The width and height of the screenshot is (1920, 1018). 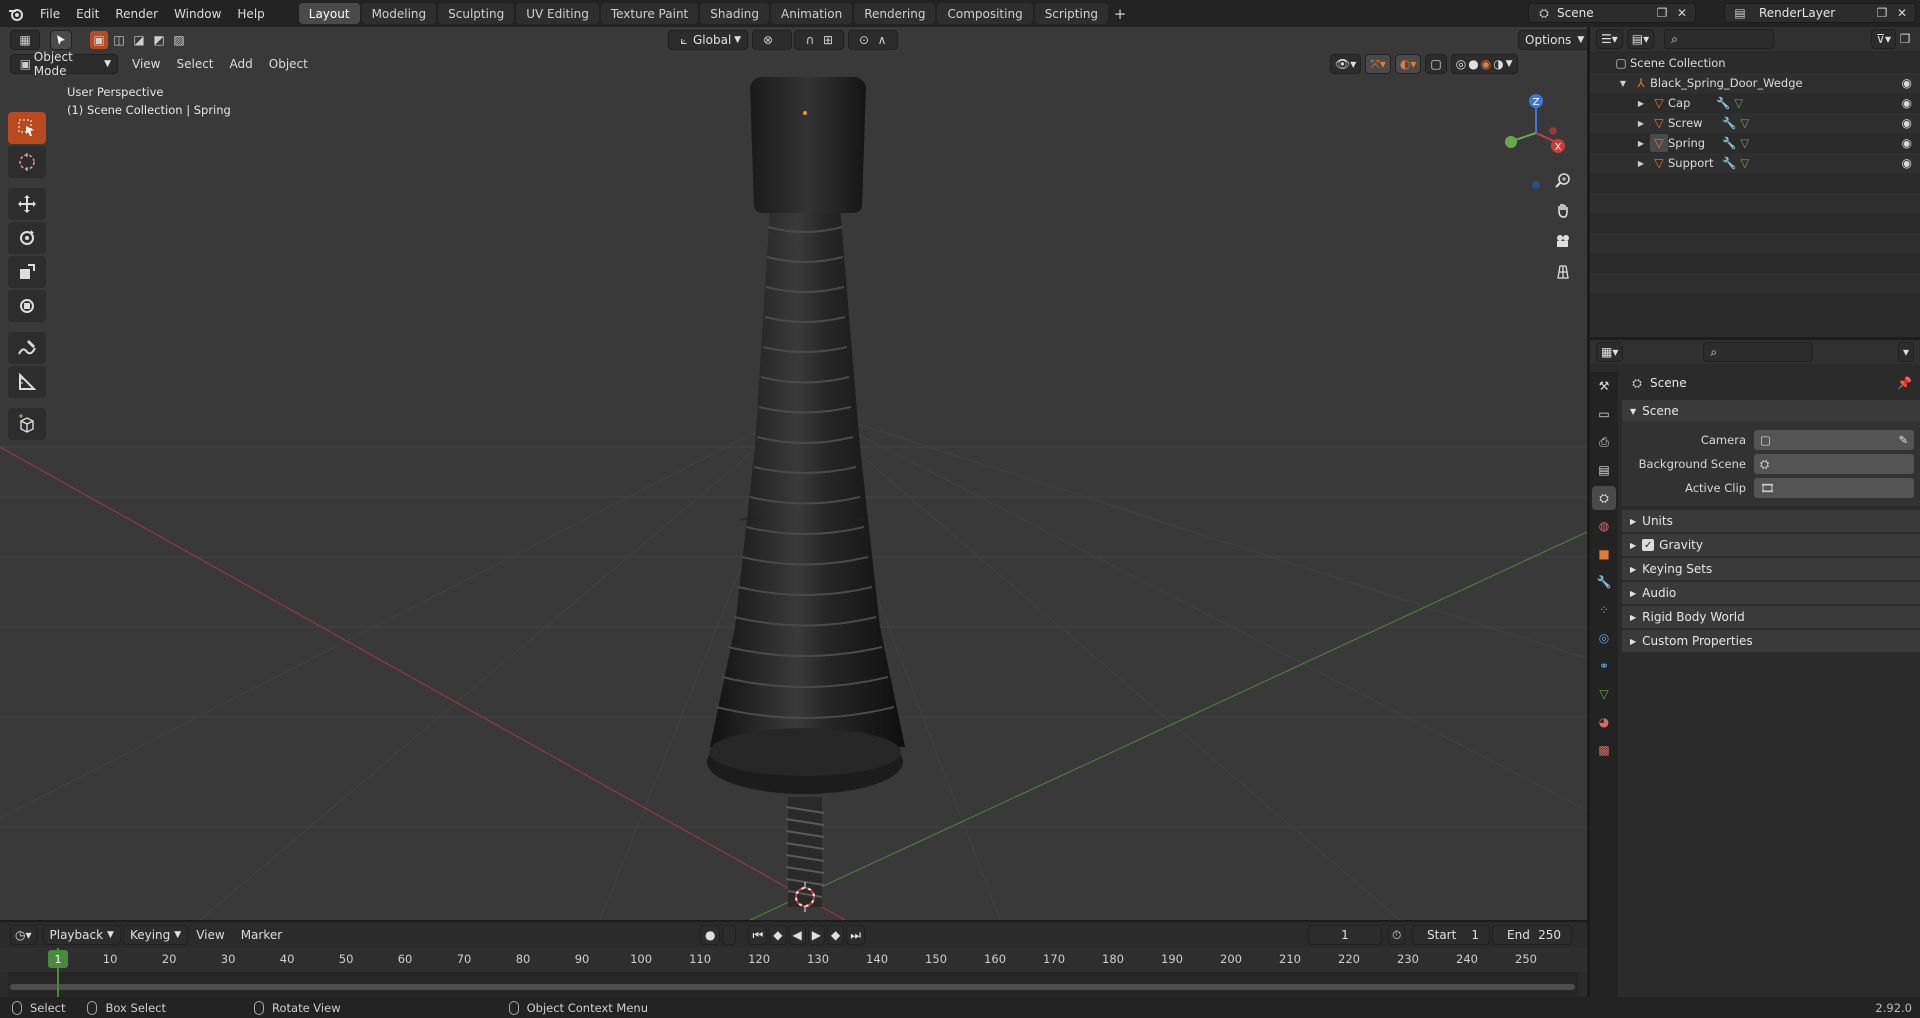 I want to click on invert-selection-icon: ◩, so click(x=159, y=40).